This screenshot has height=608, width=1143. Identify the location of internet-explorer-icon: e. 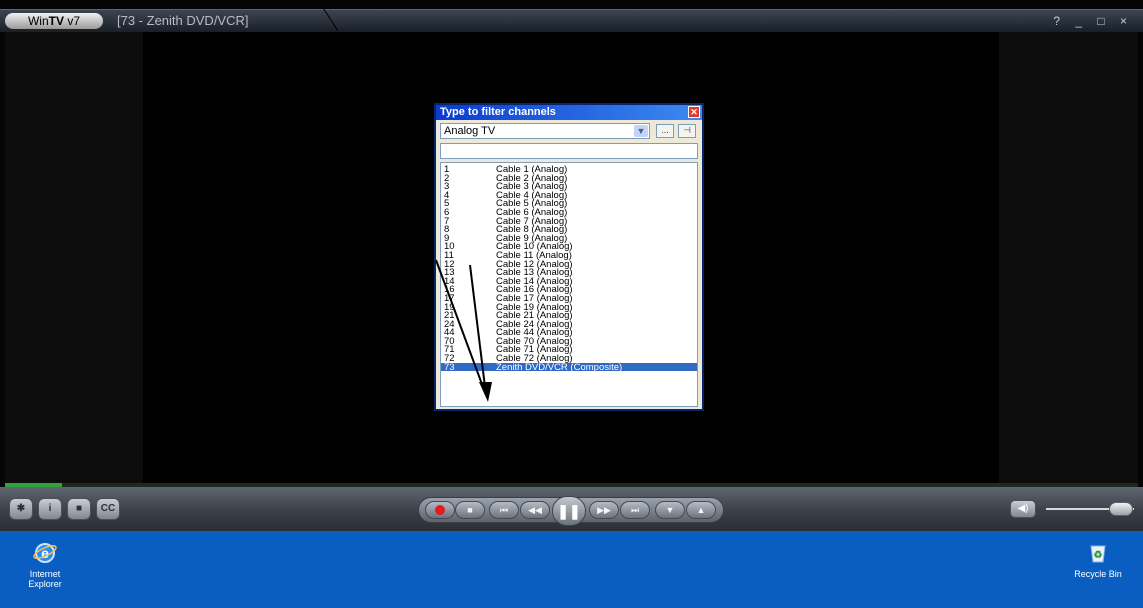
(45, 553).